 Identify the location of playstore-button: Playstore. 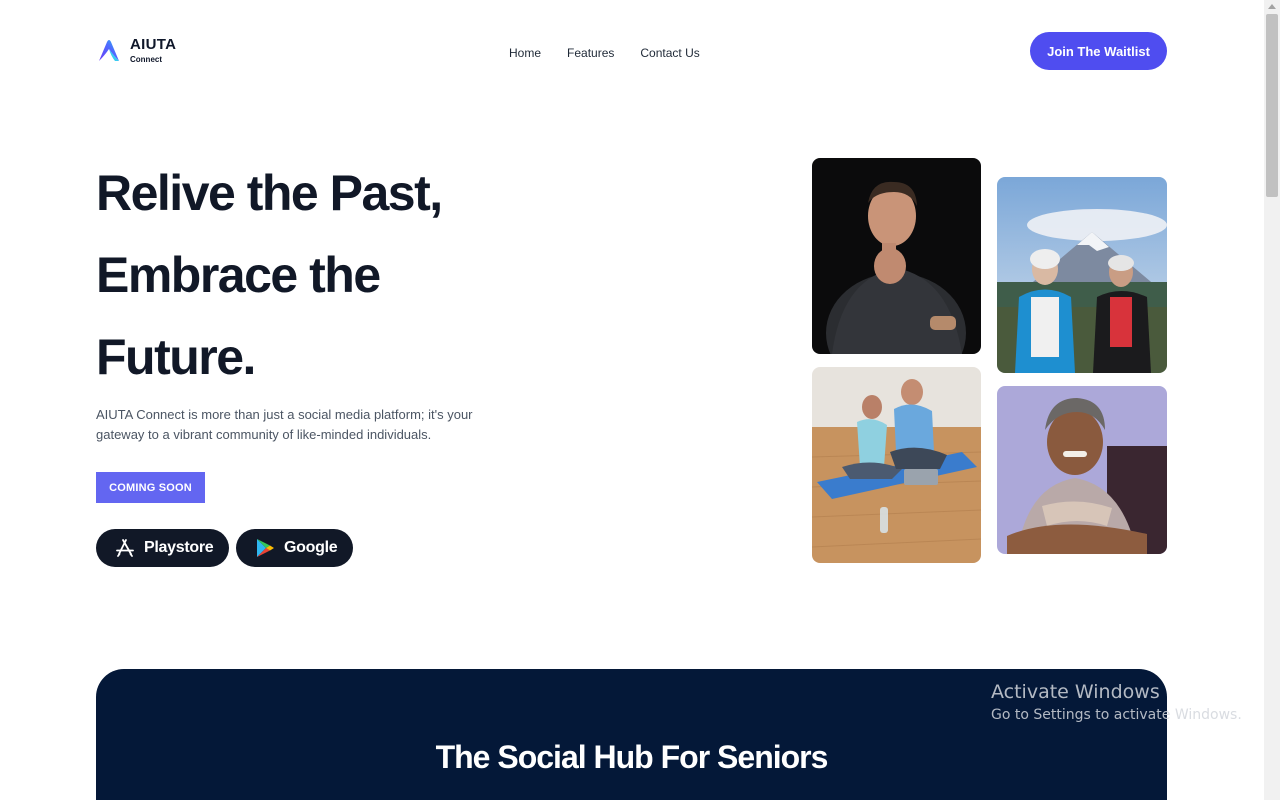
(162, 548).